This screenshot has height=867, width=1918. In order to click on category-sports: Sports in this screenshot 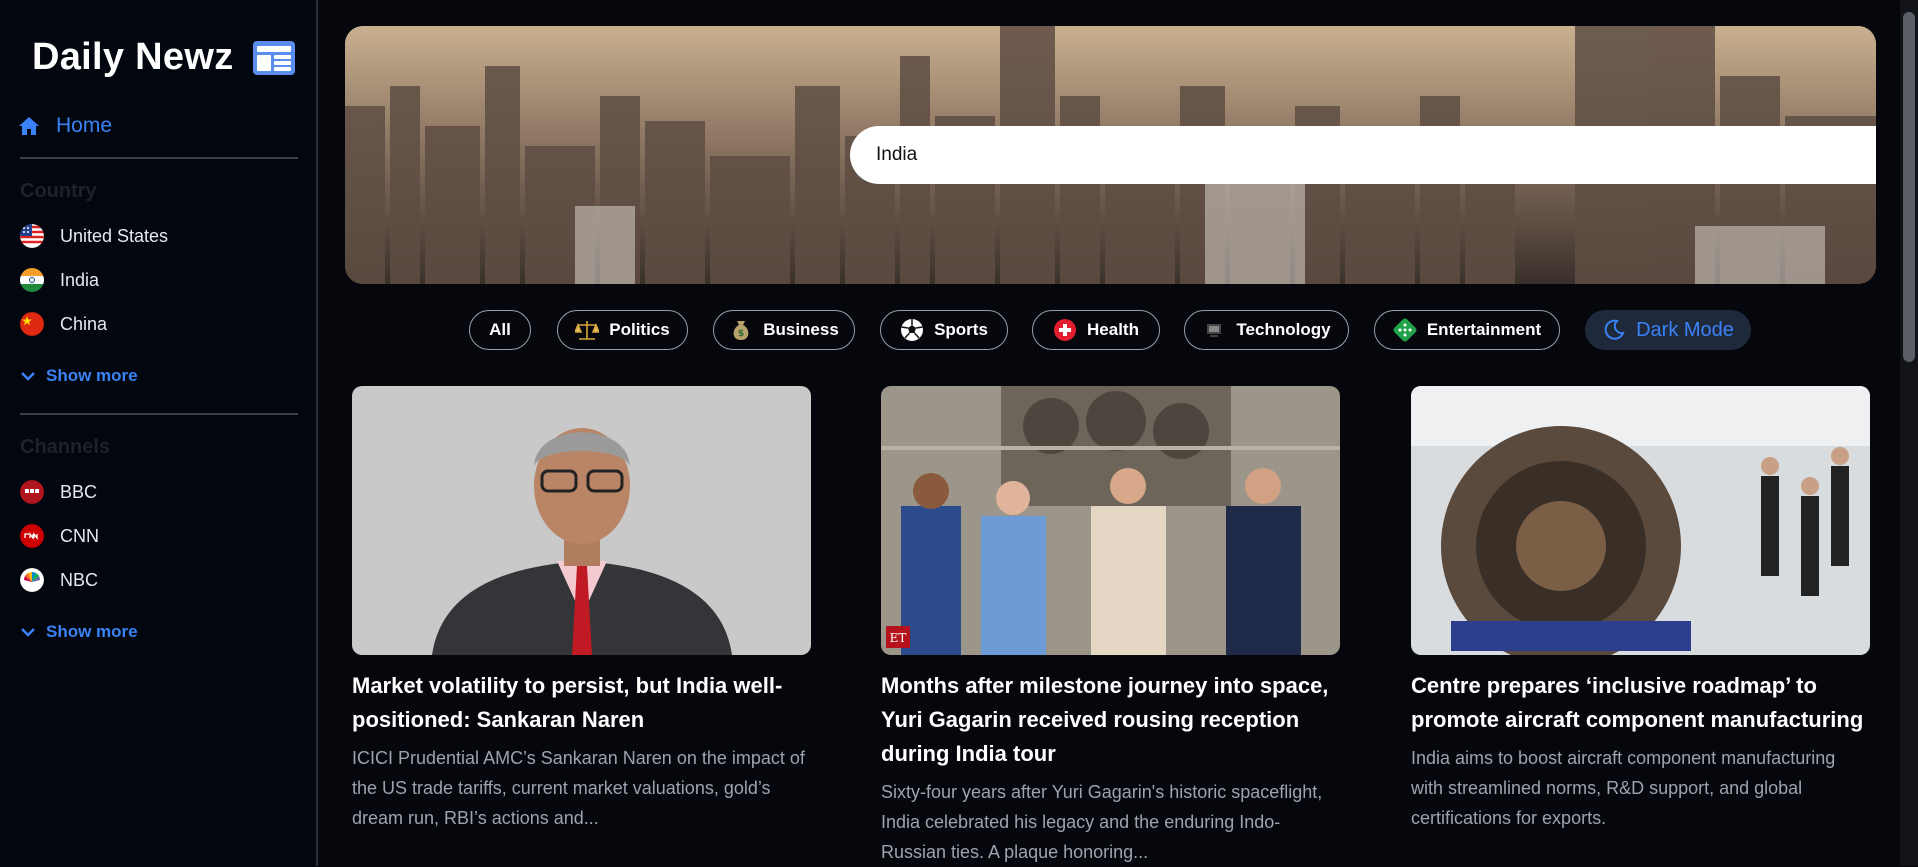, I will do `click(944, 330)`.